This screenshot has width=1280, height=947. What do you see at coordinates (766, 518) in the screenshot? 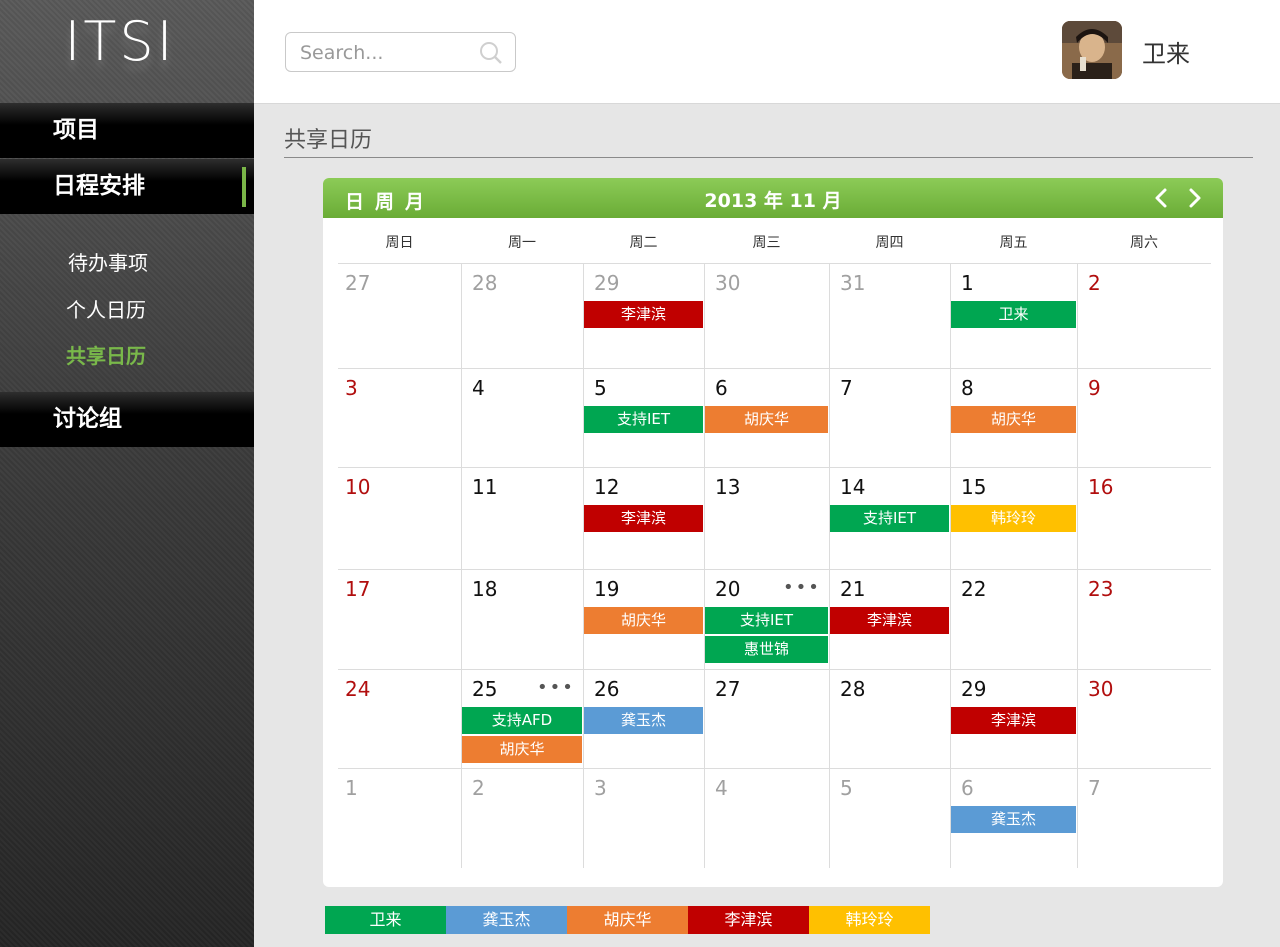
I see `day-cell: 13` at bounding box center [766, 518].